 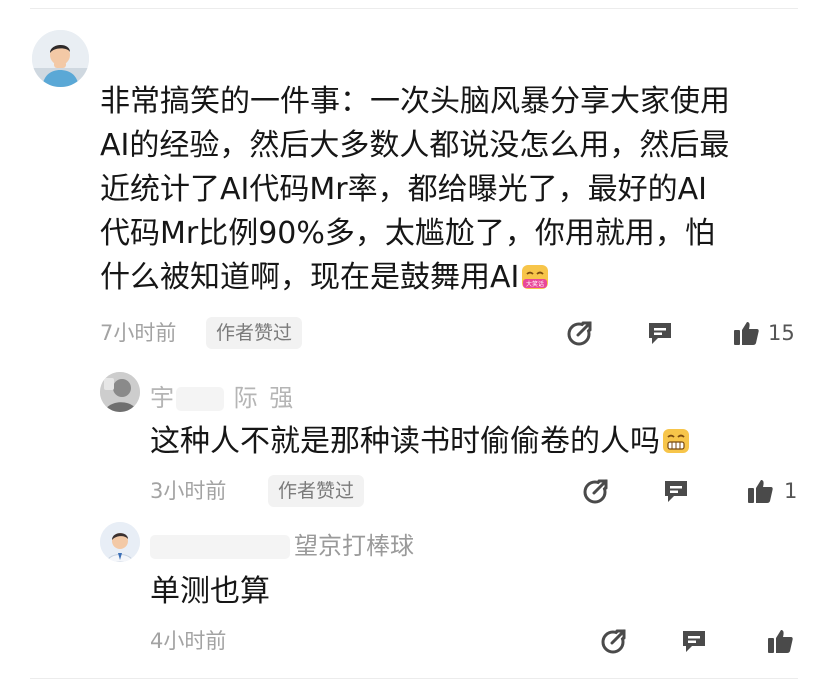 What do you see at coordinates (414, 641) in the screenshot?
I see `comment-meta: 4小时前` at bounding box center [414, 641].